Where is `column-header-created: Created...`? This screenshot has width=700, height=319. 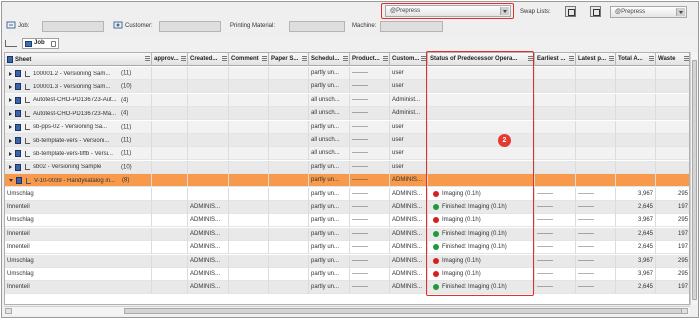
column-header-created: Created... is located at coordinates (208, 59).